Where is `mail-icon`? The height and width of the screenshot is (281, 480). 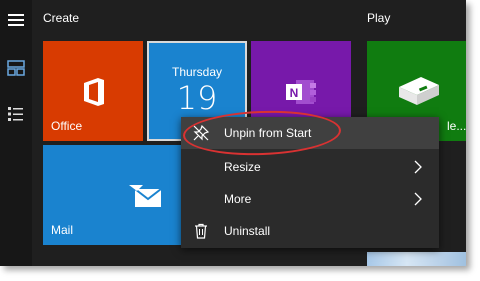
mail-icon is located at coordinates (145, 196).